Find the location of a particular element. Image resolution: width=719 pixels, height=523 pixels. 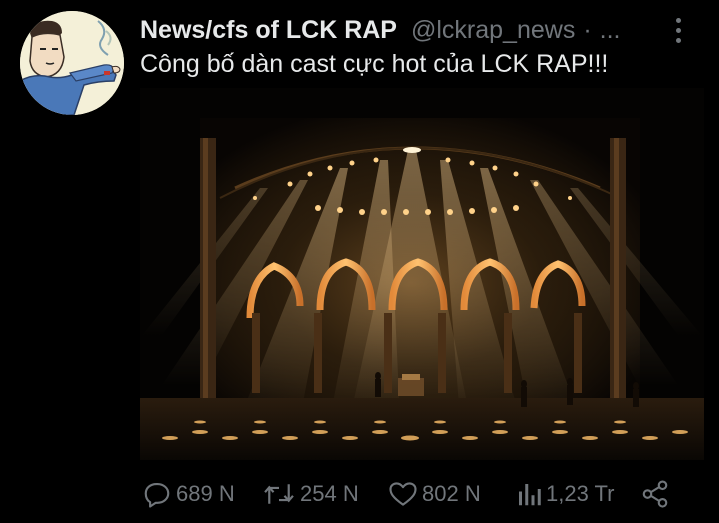

reply-count: 689 N is located at coordinates (205, 493).